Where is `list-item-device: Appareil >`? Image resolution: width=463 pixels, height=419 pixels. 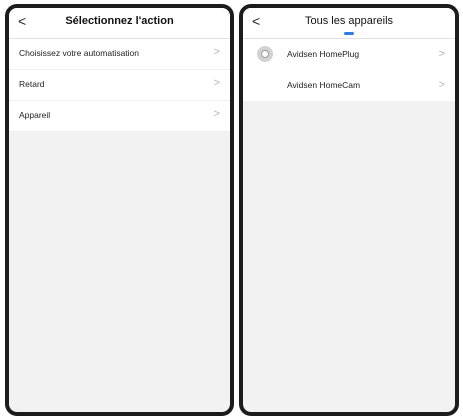 list-item-device: Appareil > is located at coordinates (119, 116).